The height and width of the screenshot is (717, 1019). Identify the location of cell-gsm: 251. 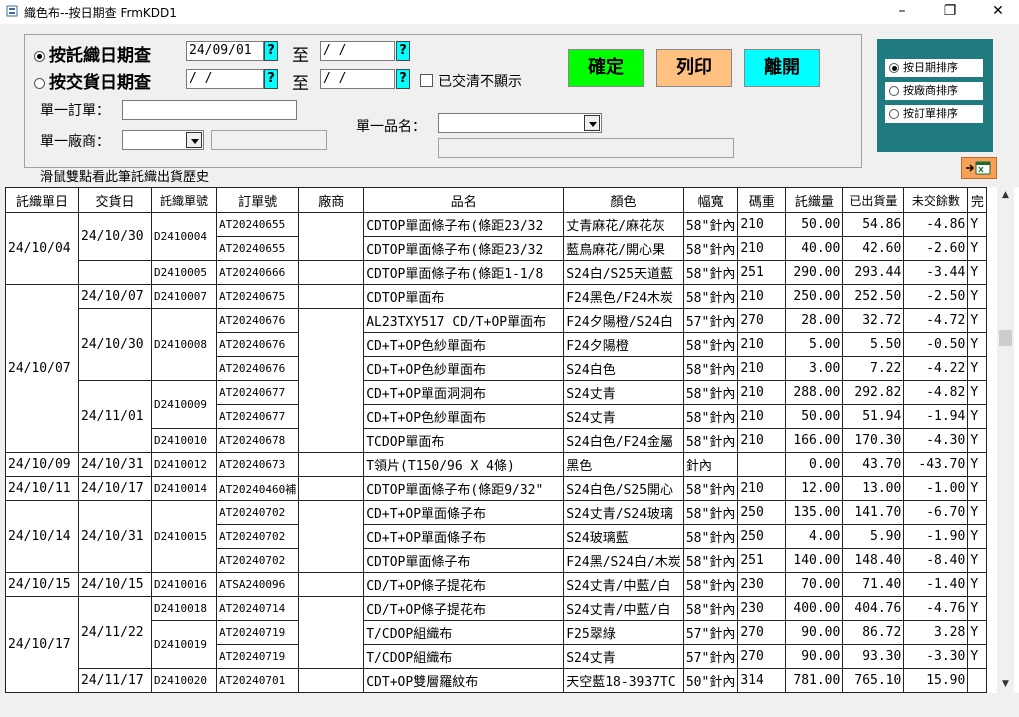
(762, 560).